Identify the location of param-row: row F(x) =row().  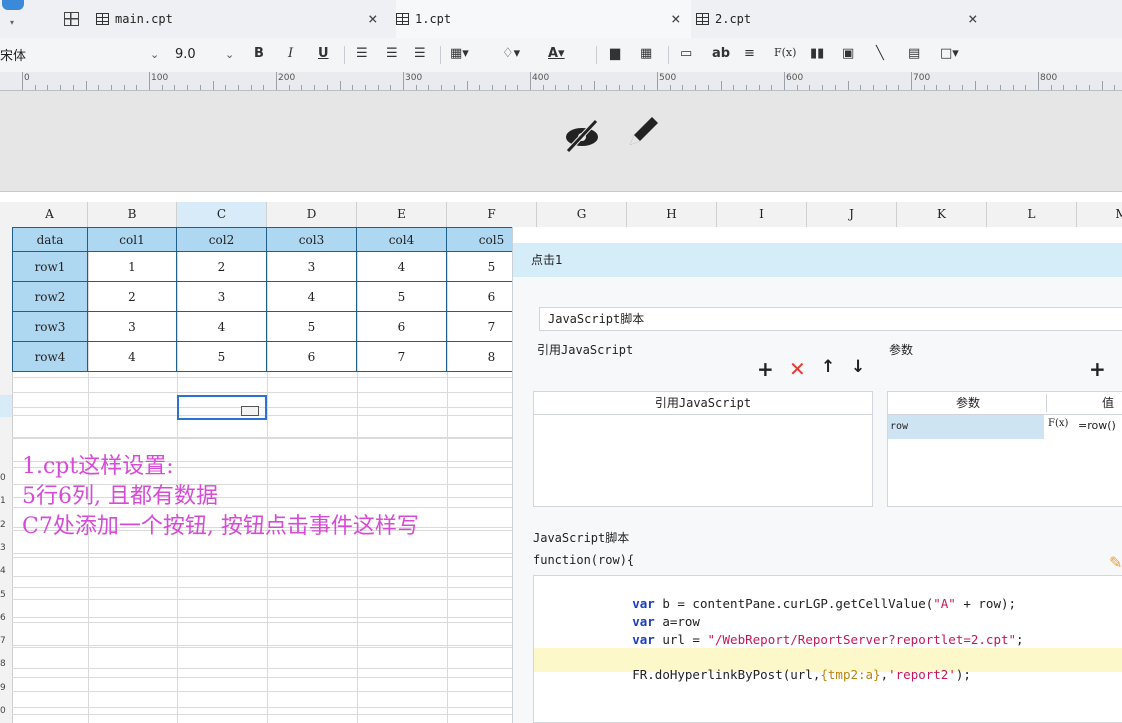
(1005, 427).